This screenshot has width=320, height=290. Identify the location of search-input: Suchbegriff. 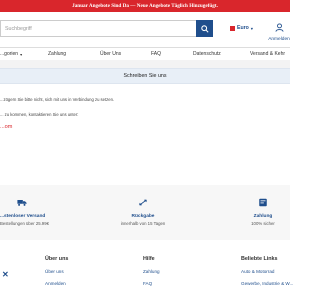
(98, 28).